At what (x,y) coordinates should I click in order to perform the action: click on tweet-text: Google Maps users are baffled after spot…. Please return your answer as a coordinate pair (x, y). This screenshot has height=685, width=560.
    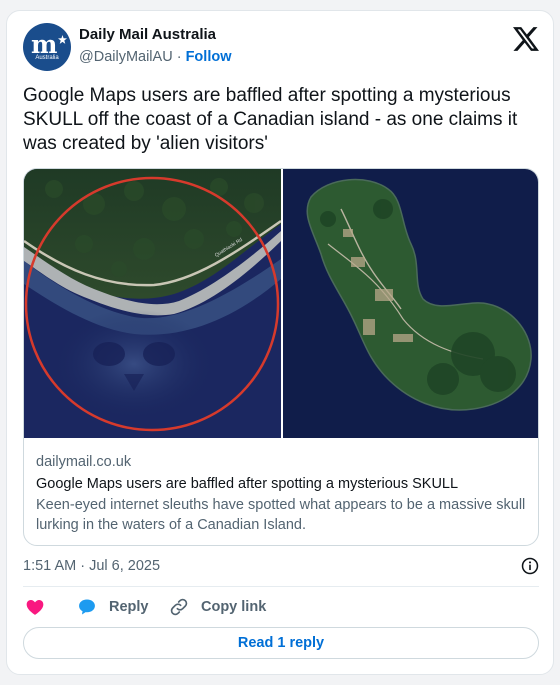
    Looking at the image, I should click on (270, 119).